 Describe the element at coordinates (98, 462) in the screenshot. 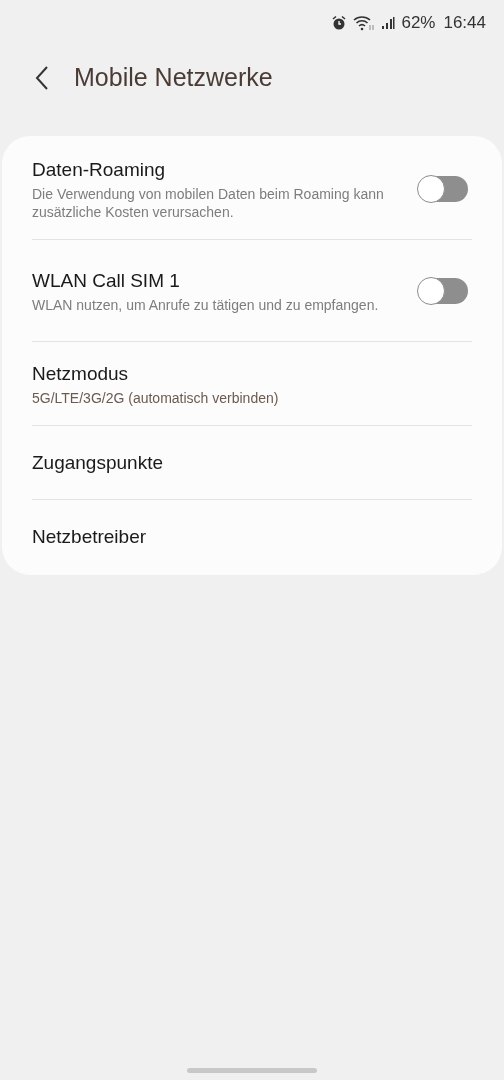

I see `item-title: Zugangspunkte` at that location.